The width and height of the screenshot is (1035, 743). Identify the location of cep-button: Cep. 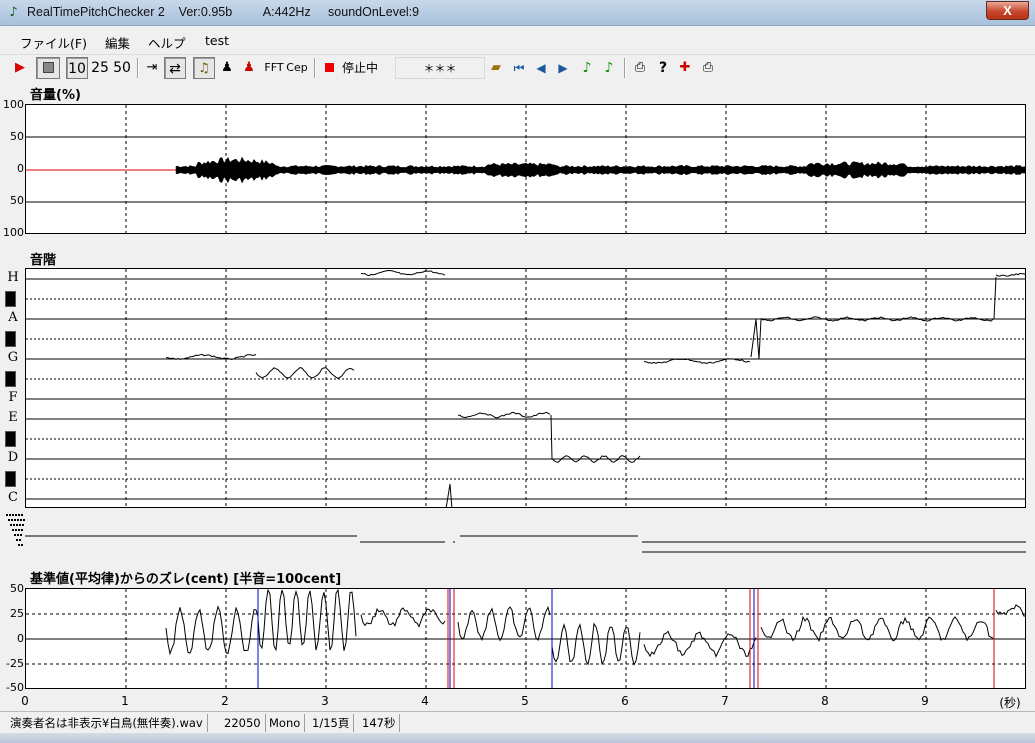
(297, 68).